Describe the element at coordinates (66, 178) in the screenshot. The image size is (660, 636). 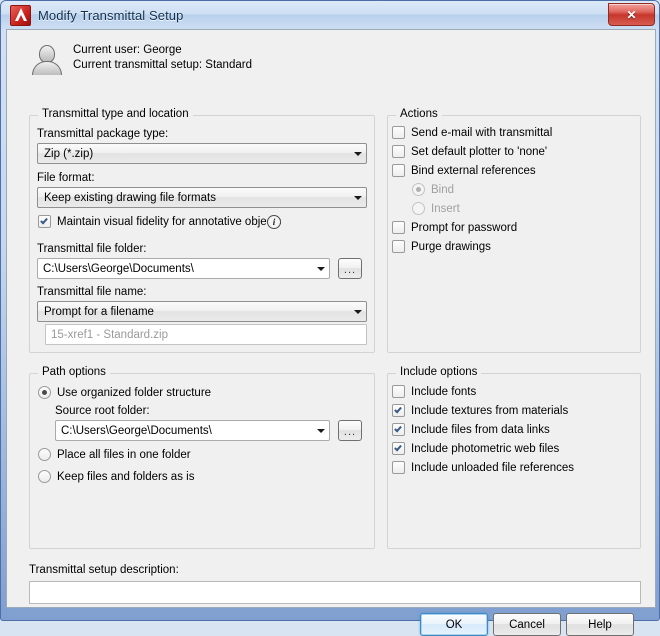
I see `file-format-label: File format:` at that location.